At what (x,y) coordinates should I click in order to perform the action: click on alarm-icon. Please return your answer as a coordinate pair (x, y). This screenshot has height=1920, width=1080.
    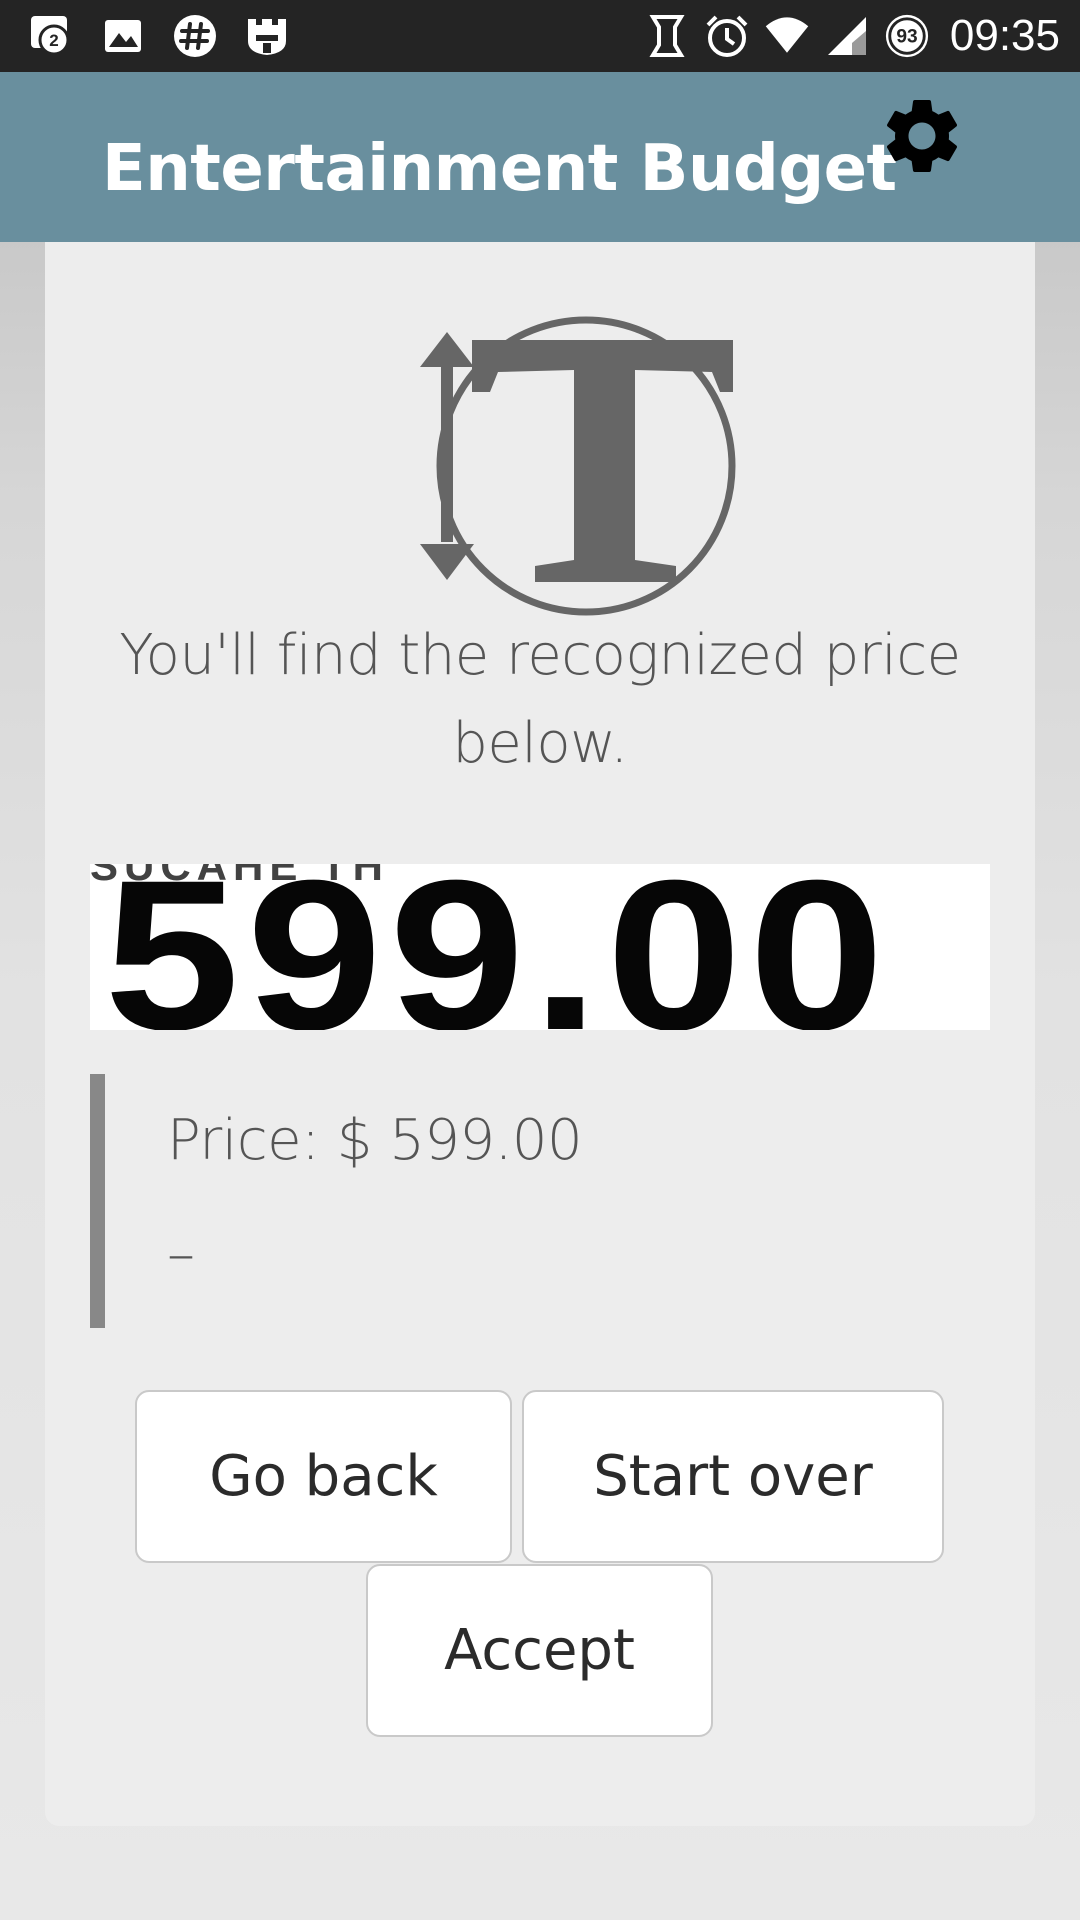
    Looking at the image, I should click on (727, 36).